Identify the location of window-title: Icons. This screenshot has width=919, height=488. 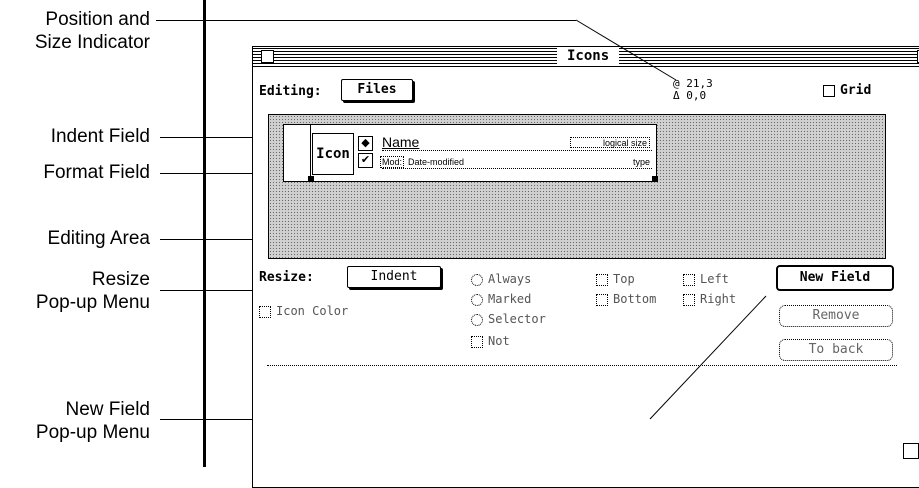
(588, 56).